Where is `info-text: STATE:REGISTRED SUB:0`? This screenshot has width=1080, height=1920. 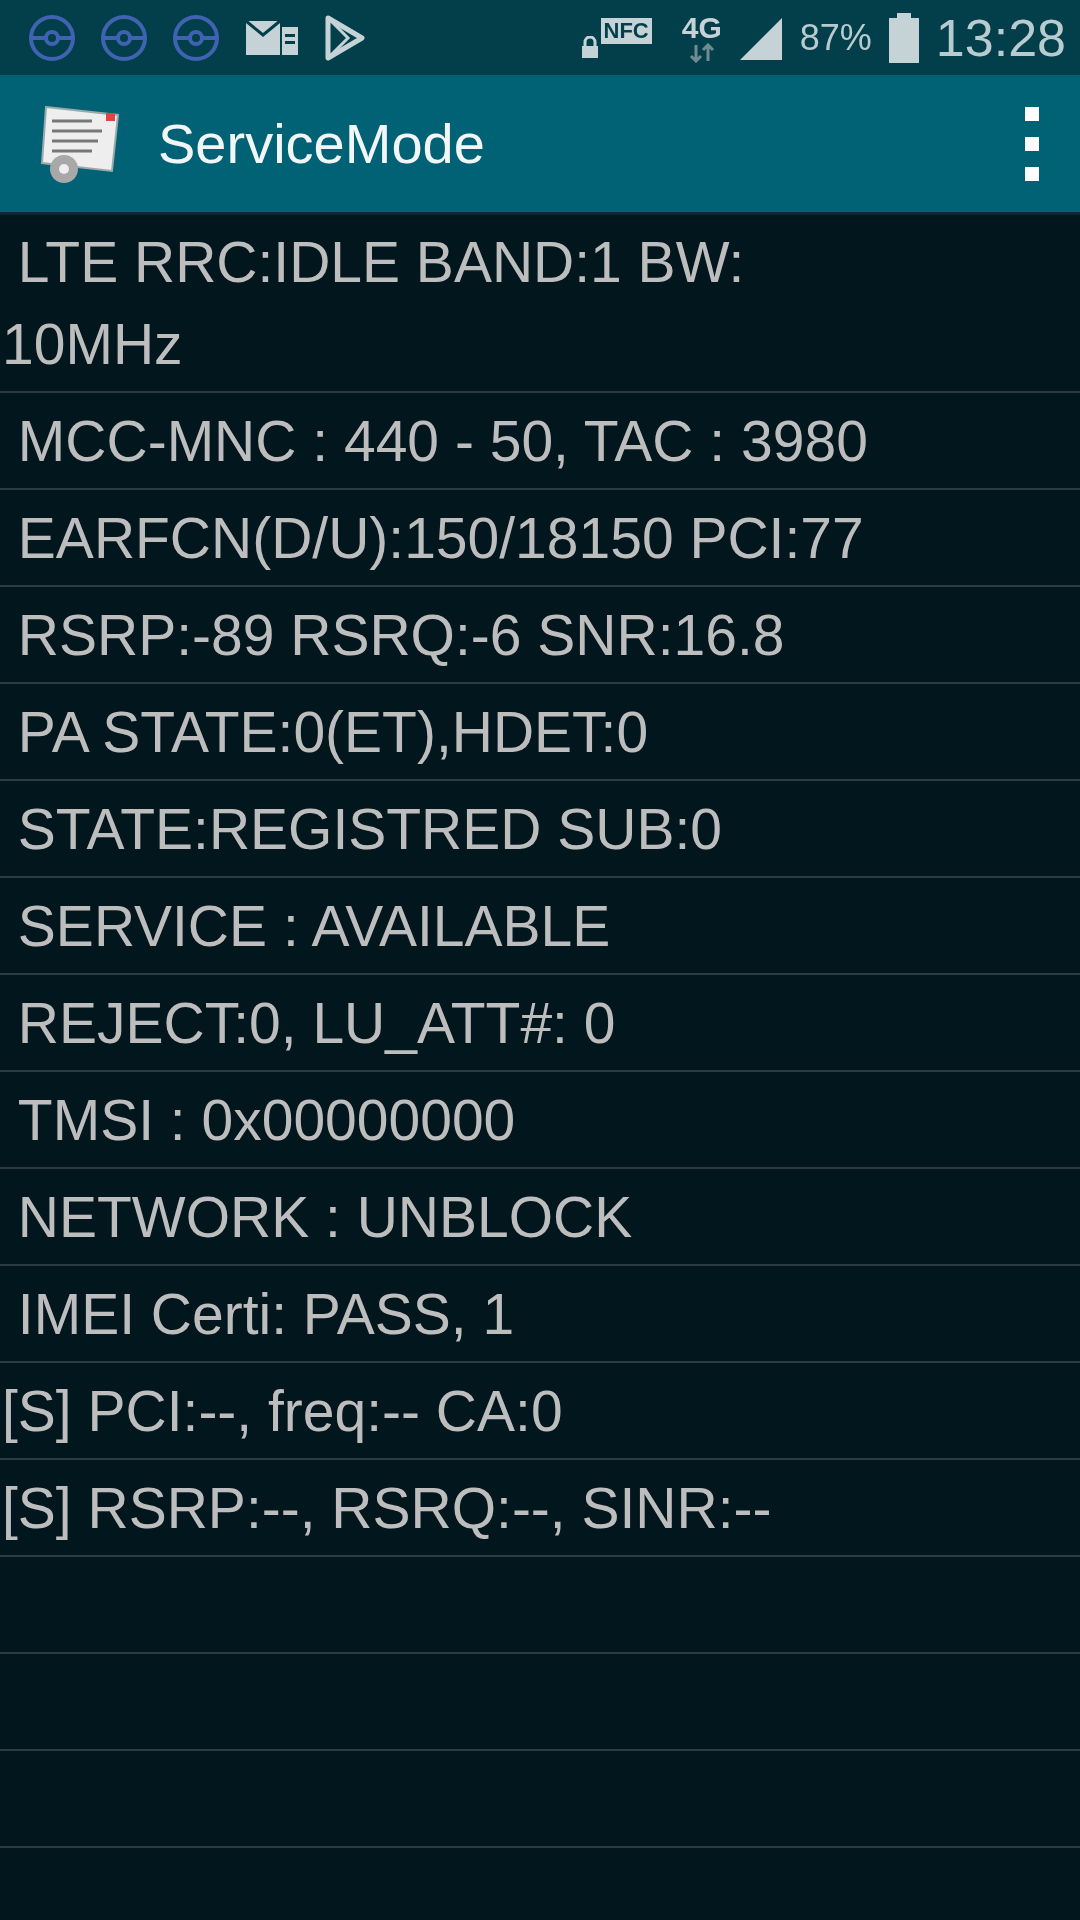 info-text: STATE:REGISTRED SUB:0 is located at coordinates (369, 829).